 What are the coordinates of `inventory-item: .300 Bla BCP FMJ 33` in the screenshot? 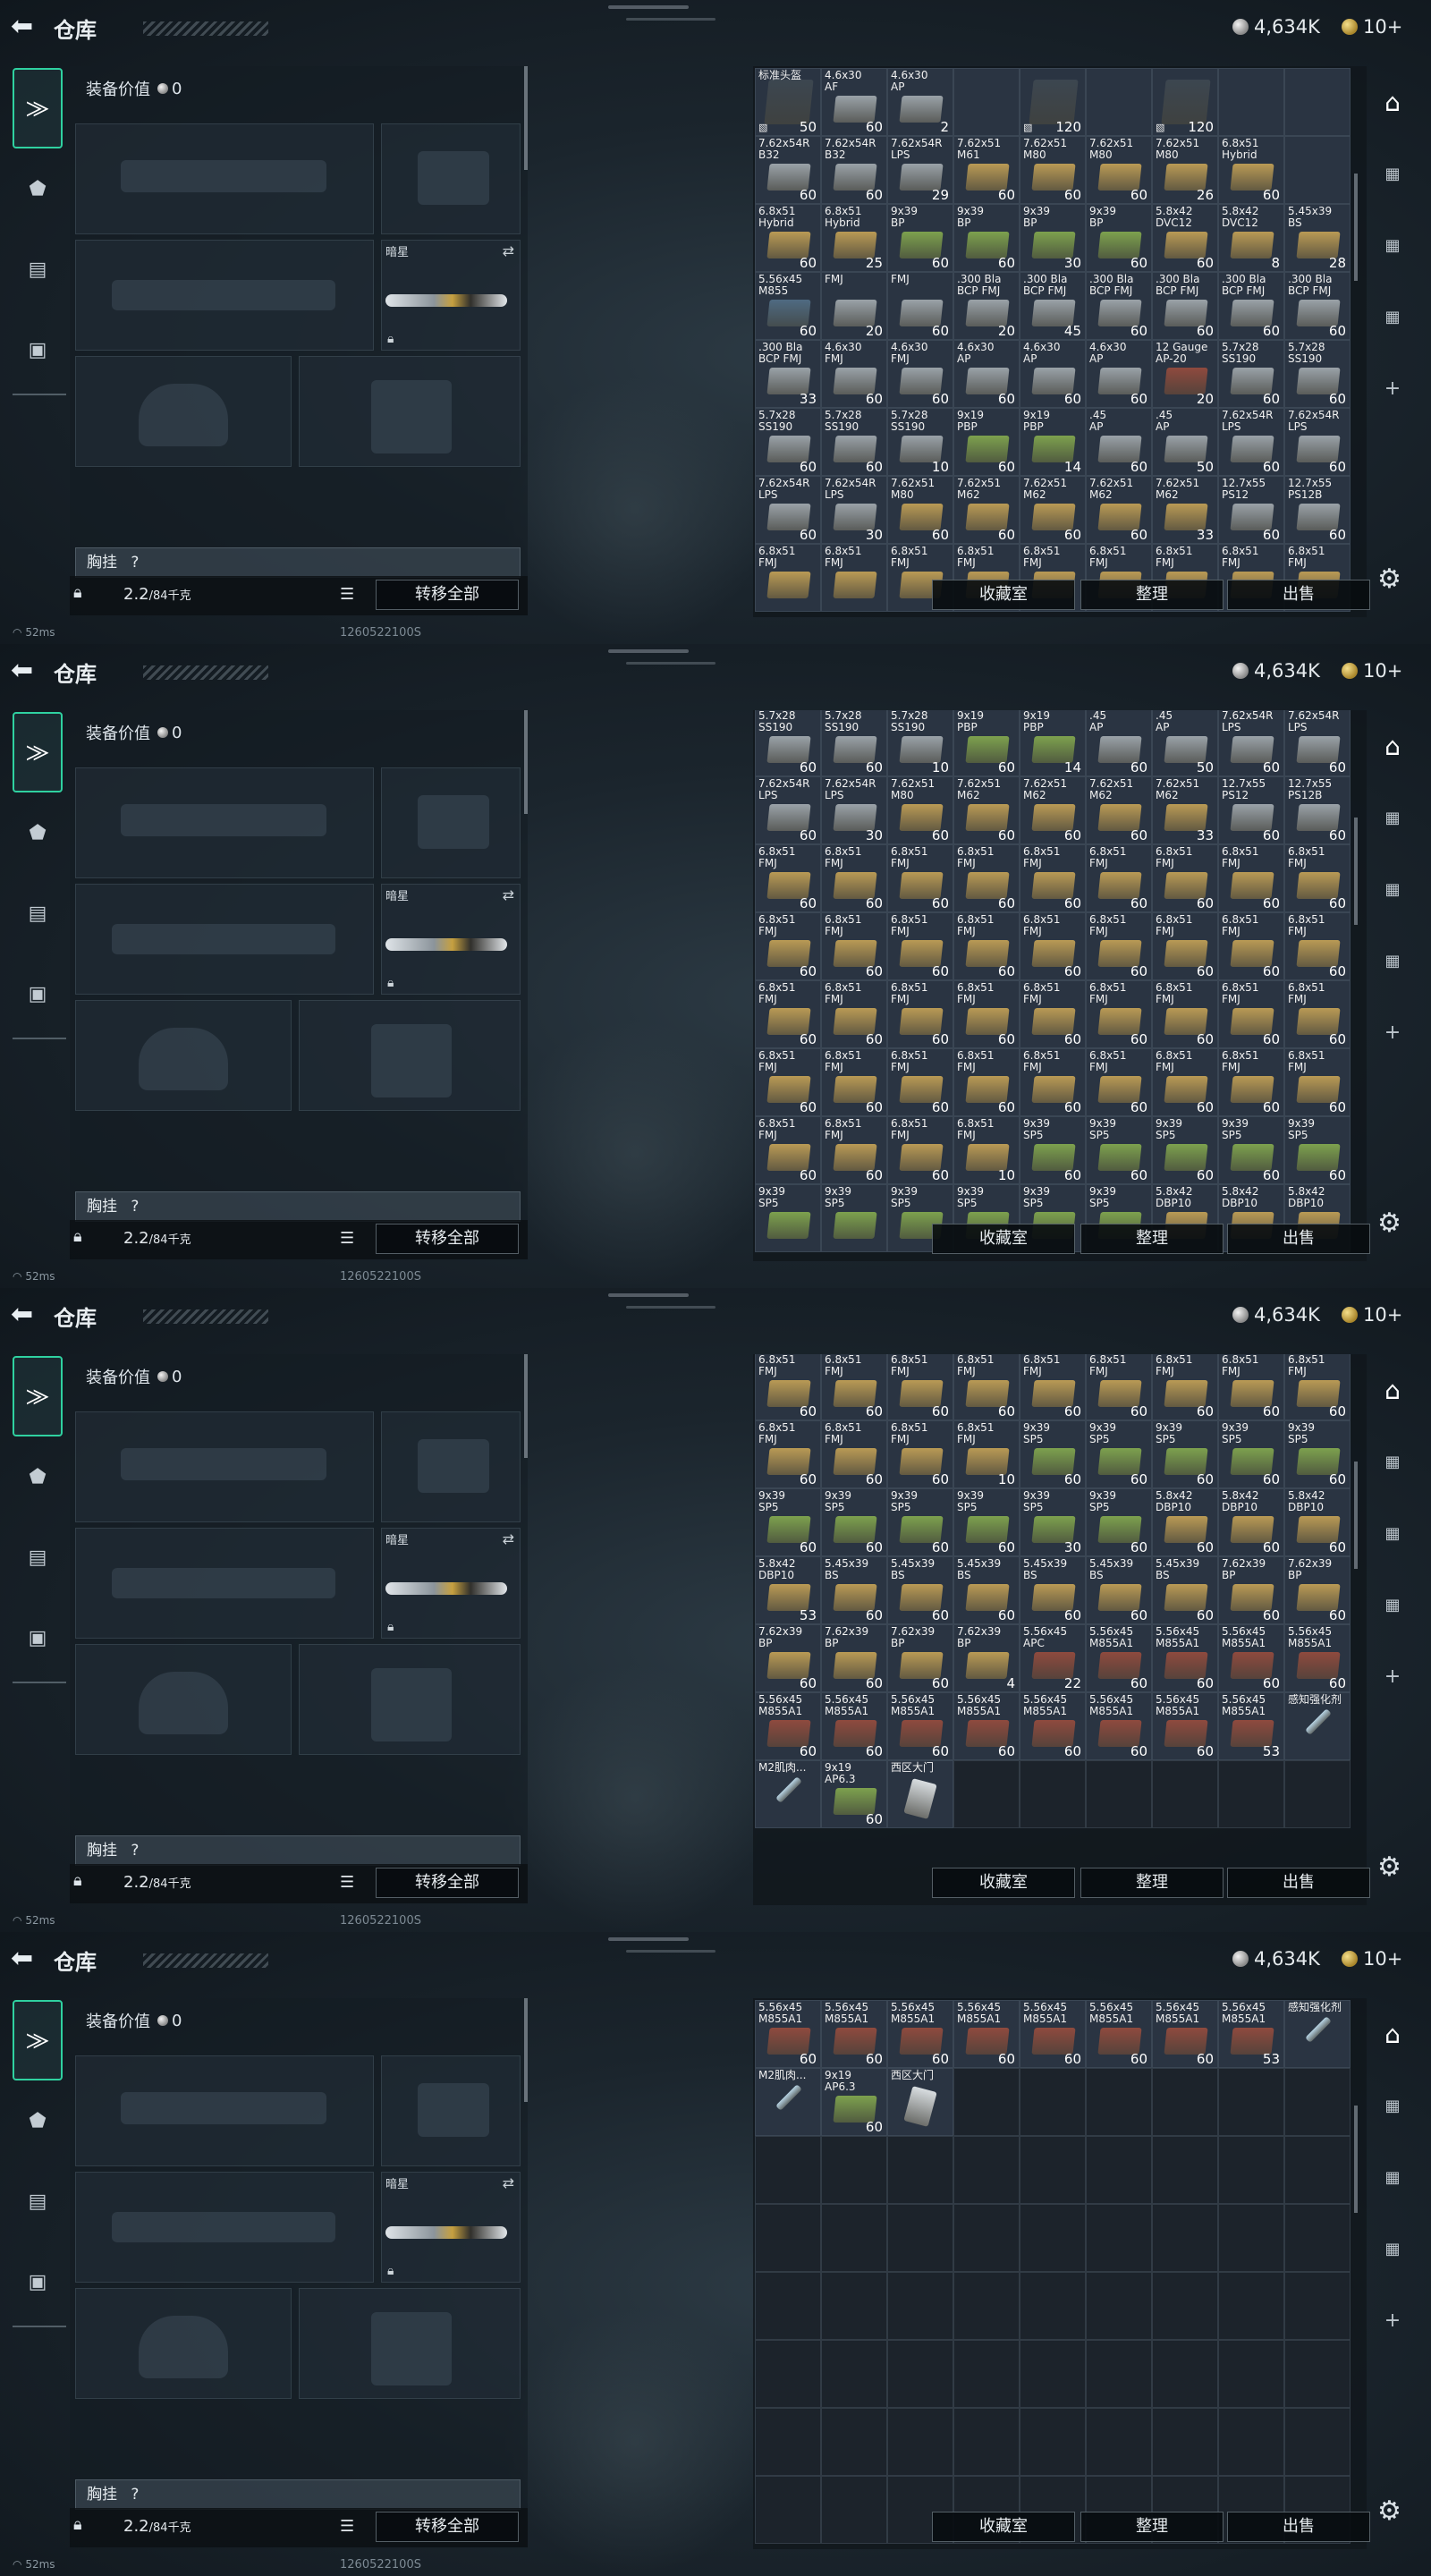 It's located at (788, 374).